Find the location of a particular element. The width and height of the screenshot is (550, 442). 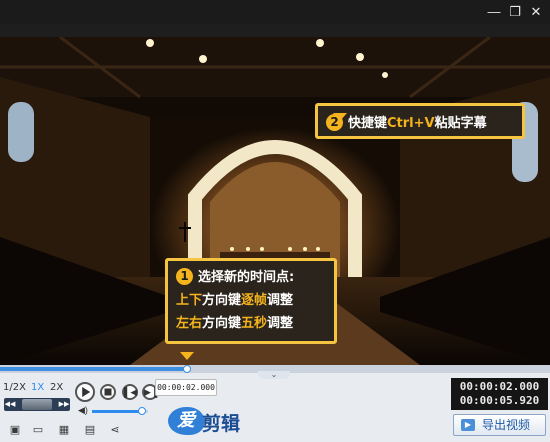

export-icon: ▶ is located at coordinates (468, 425).